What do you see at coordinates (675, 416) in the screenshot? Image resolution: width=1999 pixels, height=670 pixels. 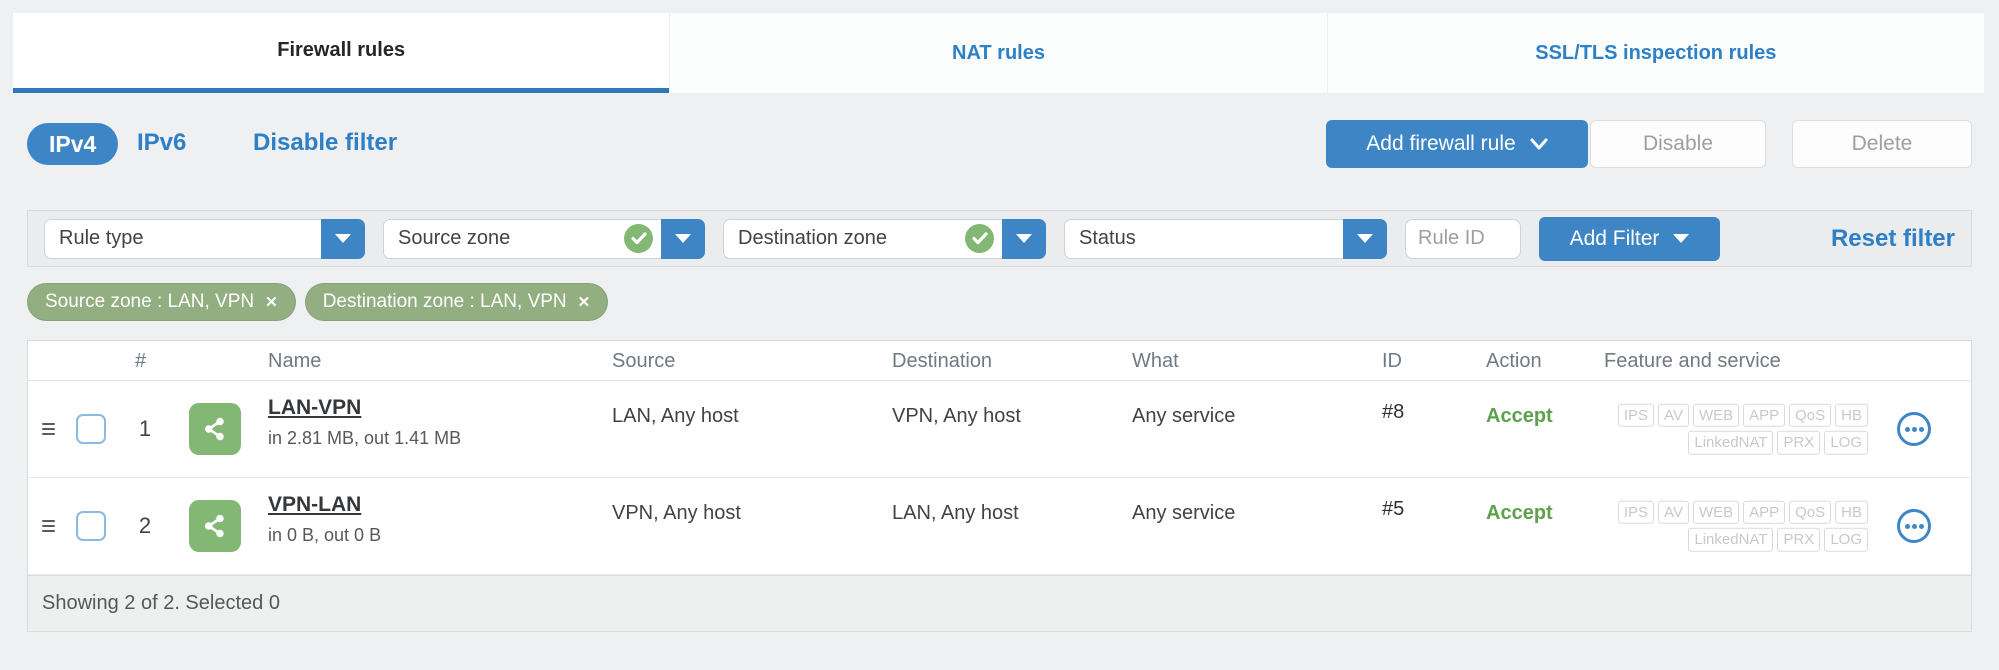 I see `rule-source: LAN, Any host` at bounding box center [675, 416].